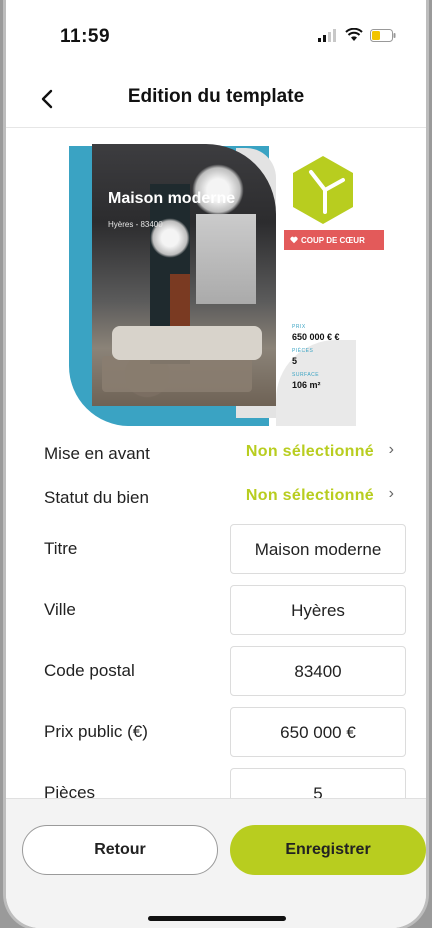  Describe the element at coordinates (383, 35) in the screenshot. I see `battery-icon` at that location.